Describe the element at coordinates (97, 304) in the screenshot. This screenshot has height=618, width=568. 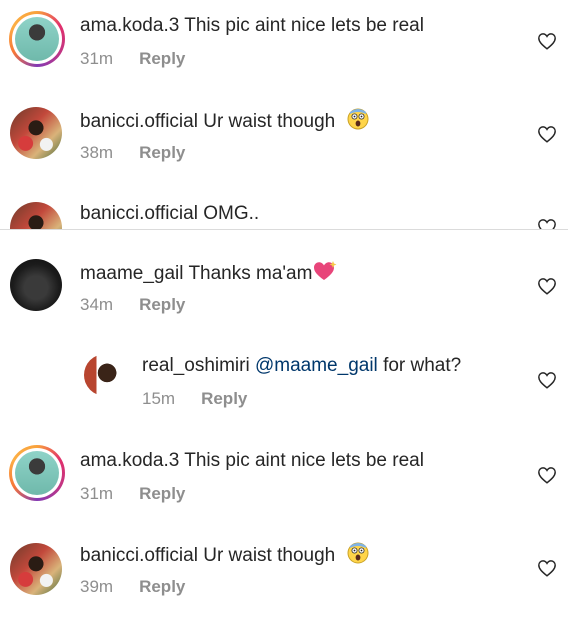
I see `comment-time: 34m` at that location.